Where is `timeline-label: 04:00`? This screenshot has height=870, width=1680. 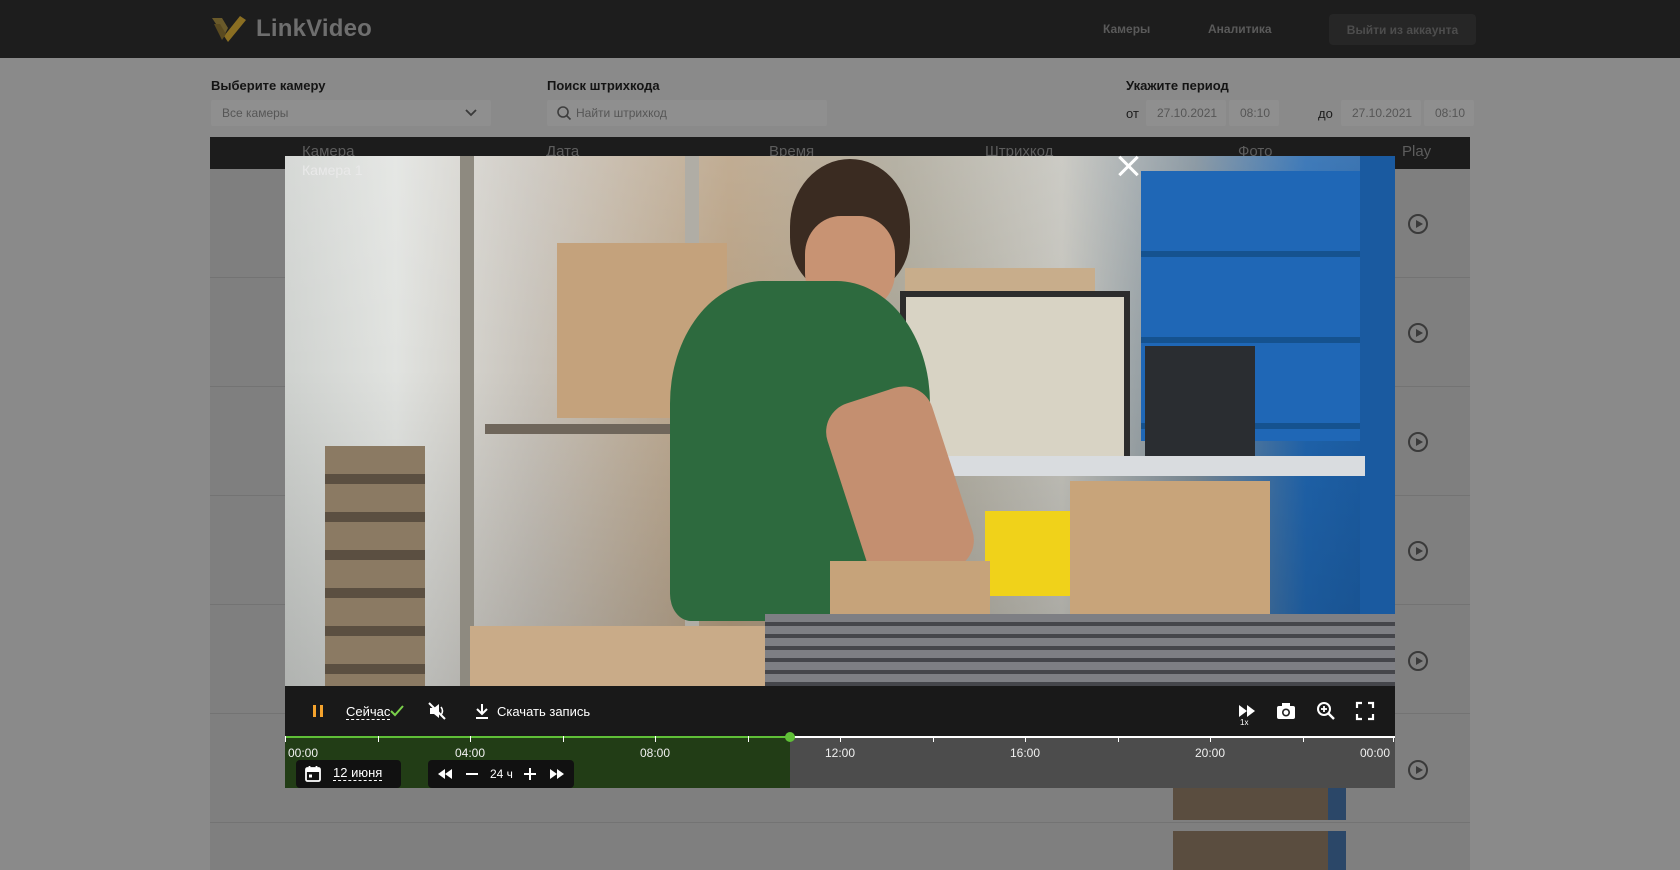
timeline-label: 04:00 is located at coordinates (470, 753).